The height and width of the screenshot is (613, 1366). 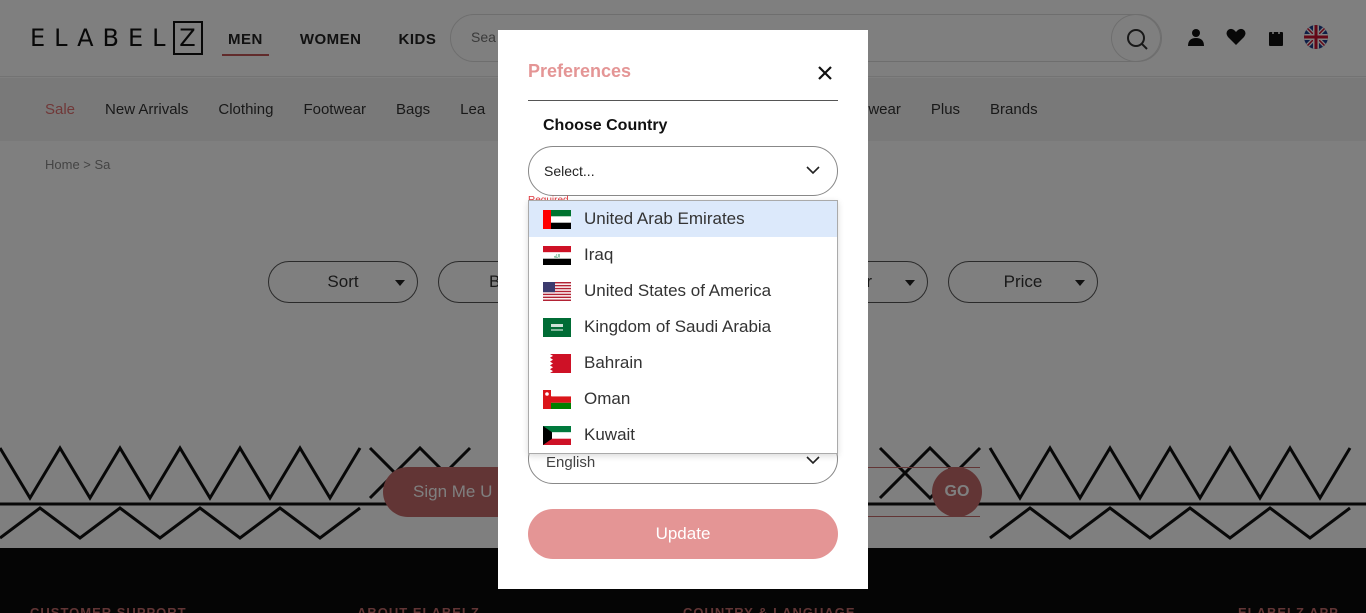 I want to click on country-option-label: Kingdom of Saudi Arabia, so click(x=678, y=326).